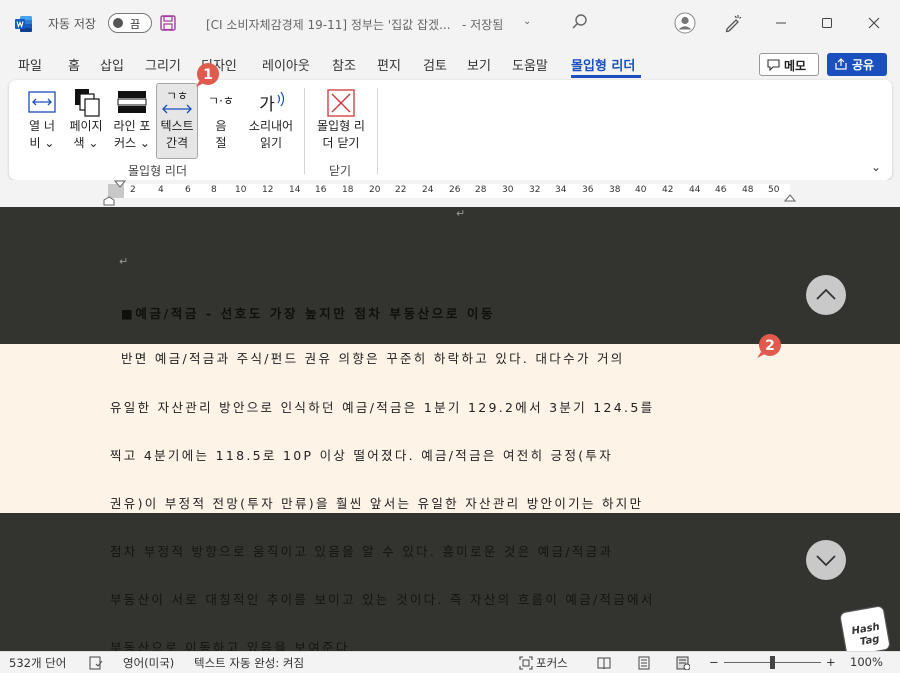  I want to click on memo-button: 메모, so click(789, 64).